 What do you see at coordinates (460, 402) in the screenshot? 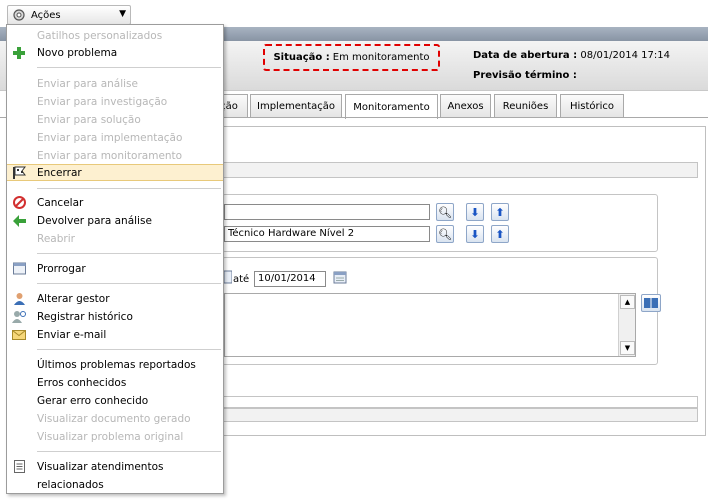
I see `section-footer` at bounding box center [460, 402].